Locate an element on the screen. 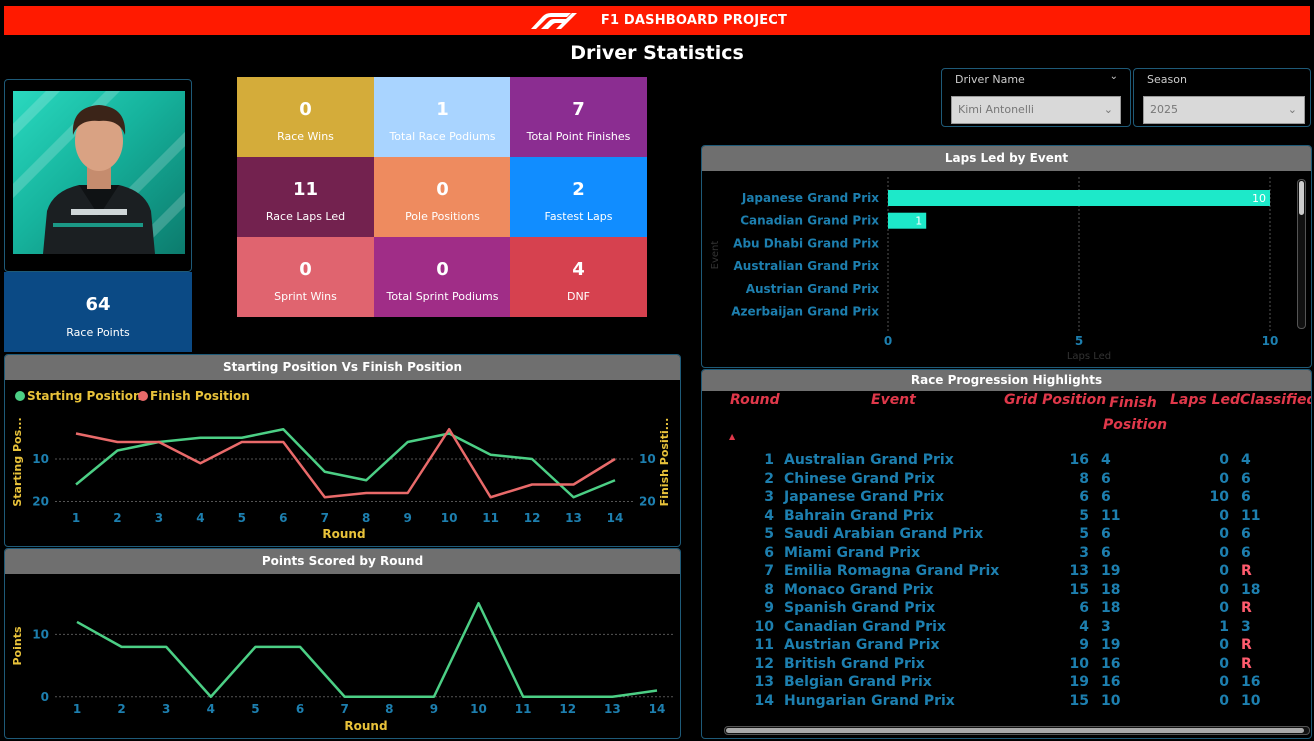 Image resolution: width=1314 pixels, height=741 pixels. kpi-value: 2 is located at coordinates (578, 189).